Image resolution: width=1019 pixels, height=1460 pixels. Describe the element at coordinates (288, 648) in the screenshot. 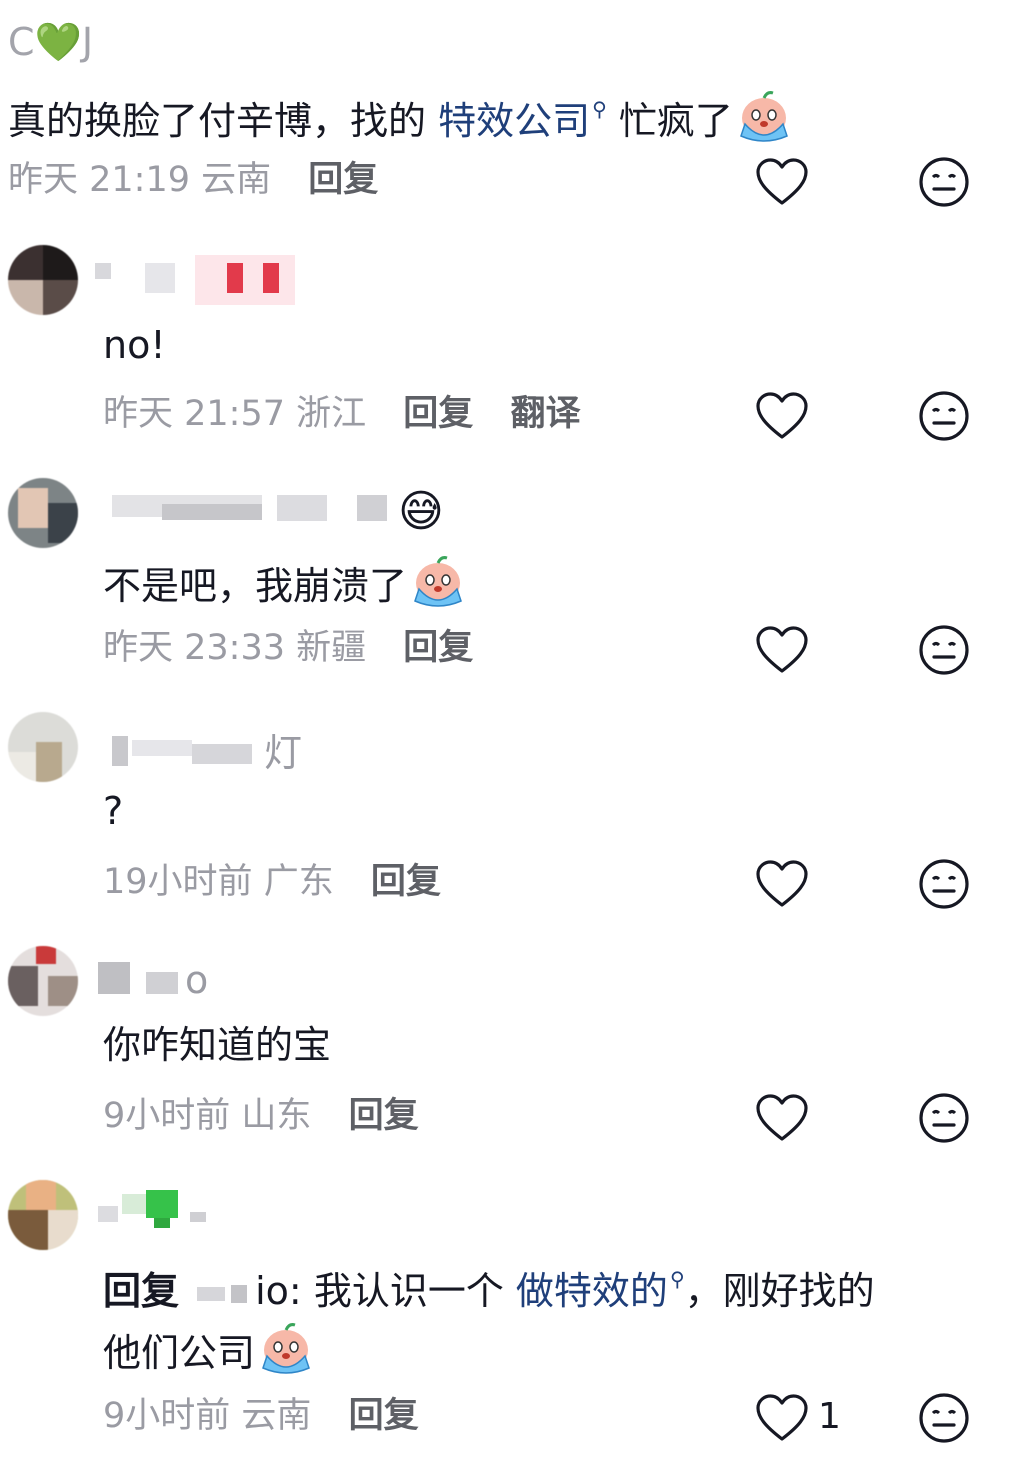

I see `comment-meta: 昨天 23:33 新疆 回复` at that location.